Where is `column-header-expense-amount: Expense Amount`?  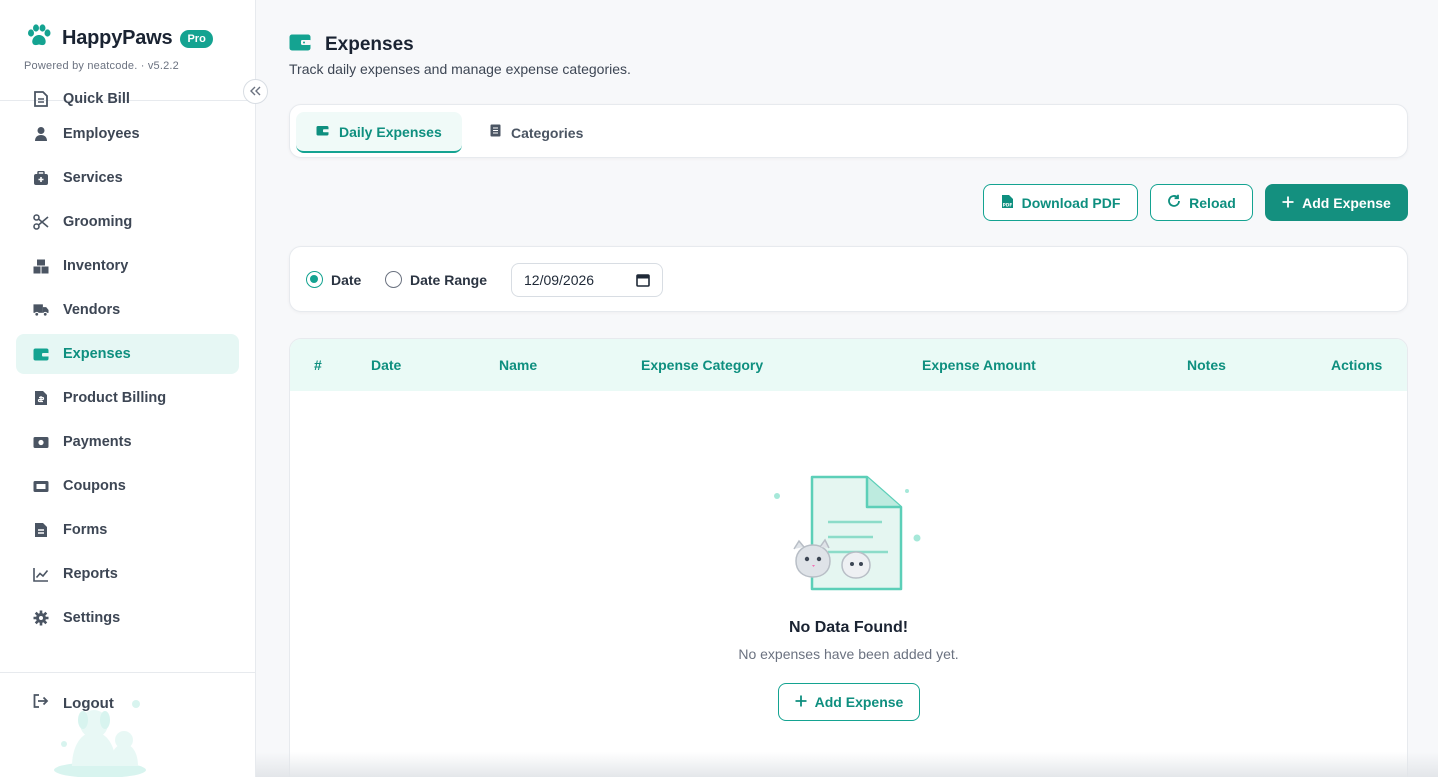
column-header-expense-amount: Expense Amount is located at coordinates (979, 365).